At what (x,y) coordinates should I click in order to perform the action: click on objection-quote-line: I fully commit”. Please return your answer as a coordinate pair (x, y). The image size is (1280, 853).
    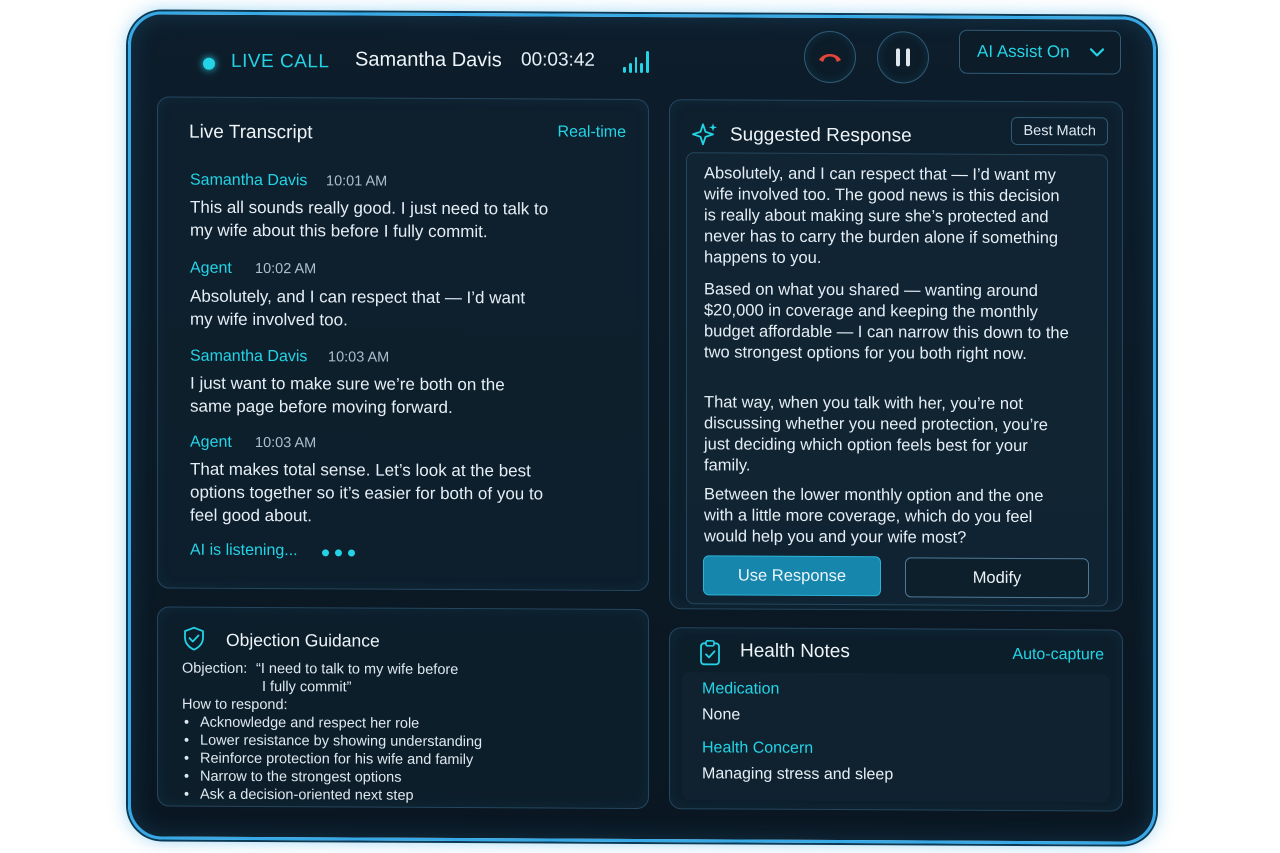
    Looking at the image, I should click on (307, 687).